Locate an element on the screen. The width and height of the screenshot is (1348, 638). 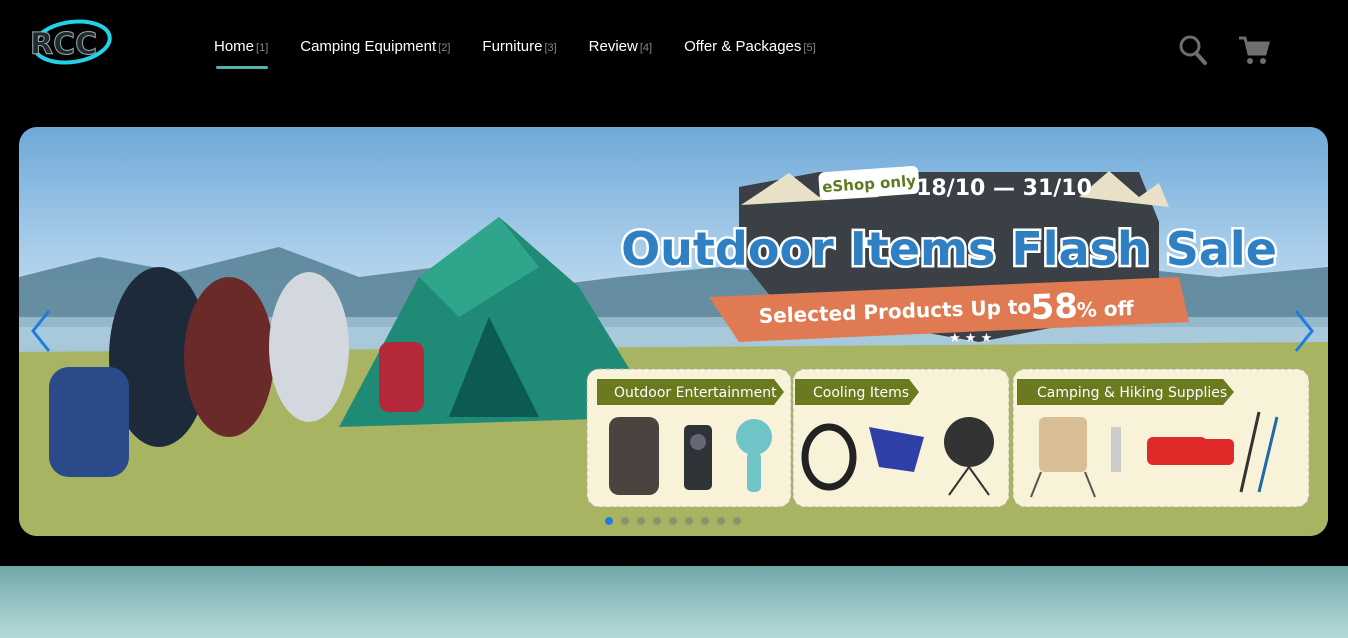
carousel-next-arrow is located at coordinates (1304, 331).